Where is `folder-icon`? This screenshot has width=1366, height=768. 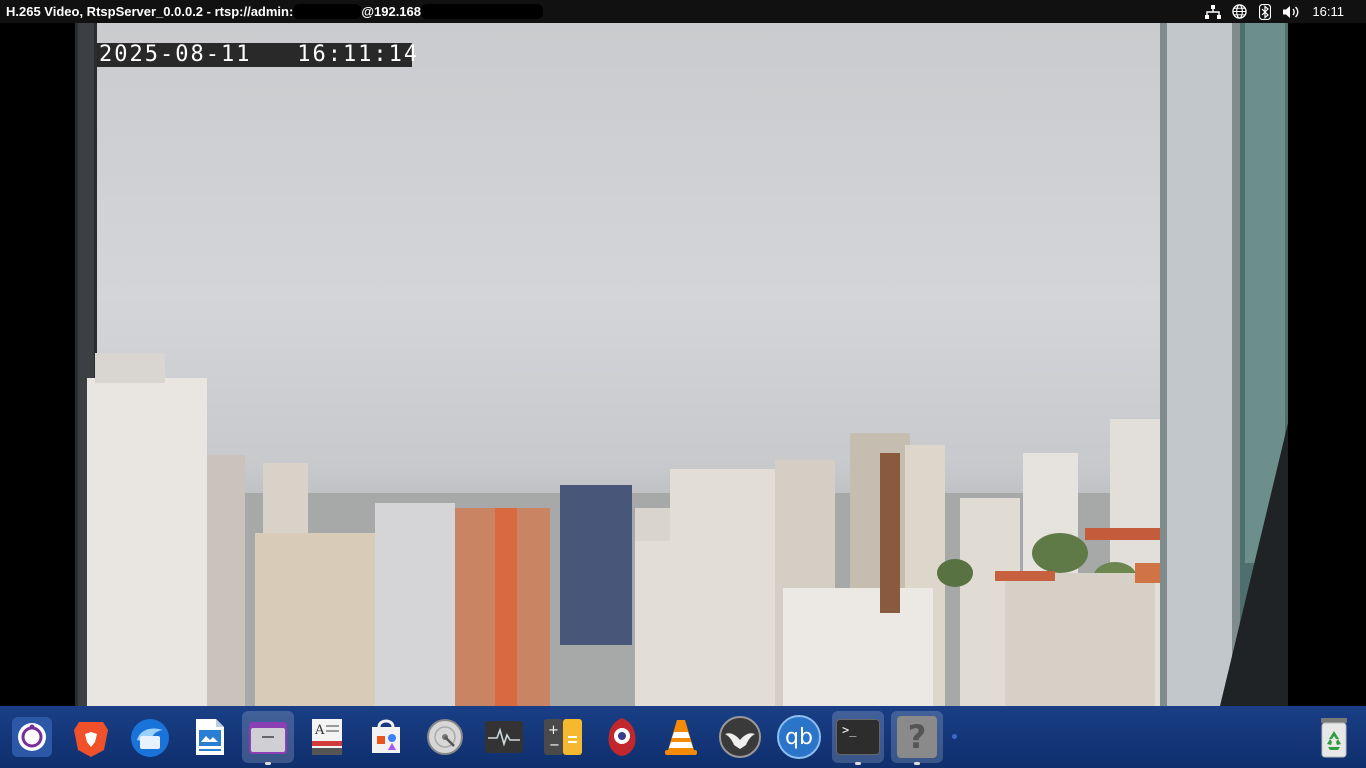 folder-icon is located at coordinates (268, 738).